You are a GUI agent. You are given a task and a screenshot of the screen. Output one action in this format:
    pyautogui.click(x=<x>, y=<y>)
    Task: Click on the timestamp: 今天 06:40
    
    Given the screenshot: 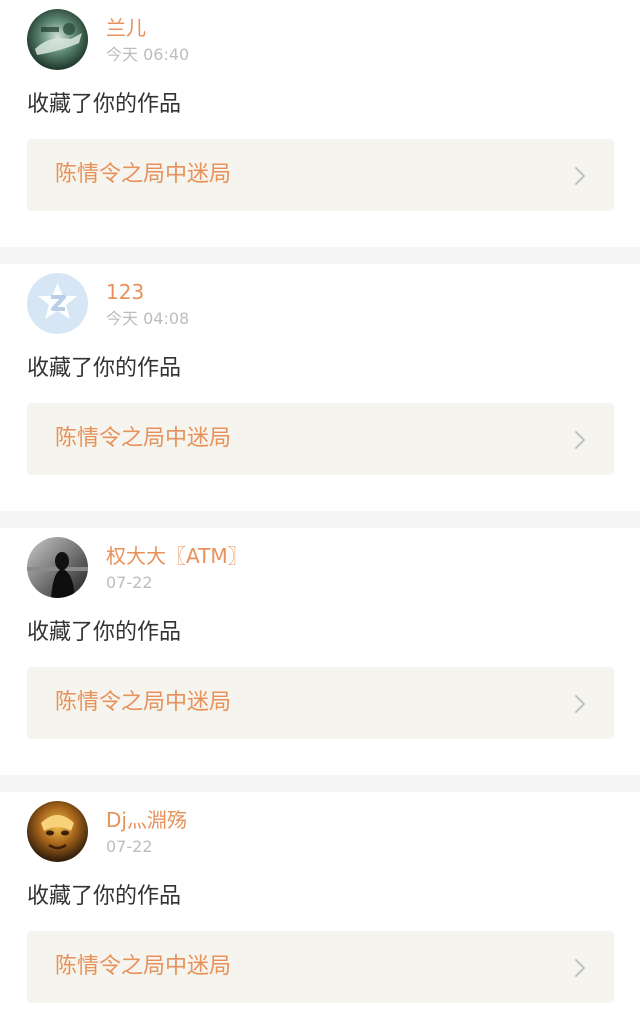 What is the action you would take?
    pyautogui.click(x=148, y=54)
    